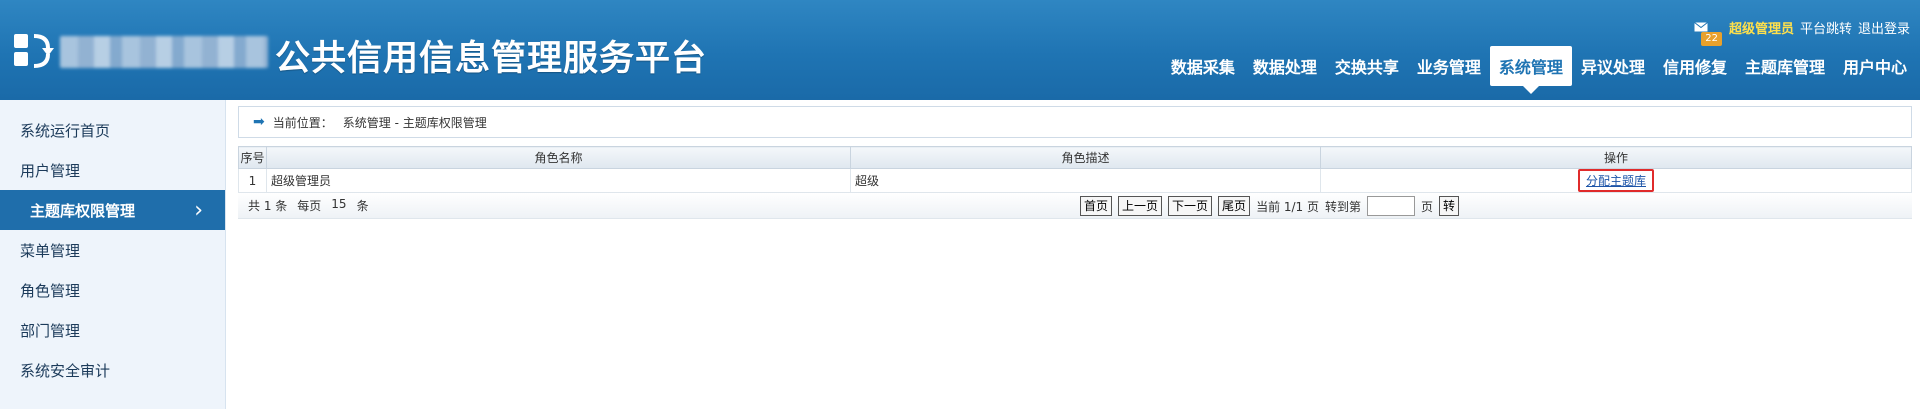  Describe the element at coordinates (1530, 70) in the screenshot. I see `nav-item-system-management: 系统管理` at that location.